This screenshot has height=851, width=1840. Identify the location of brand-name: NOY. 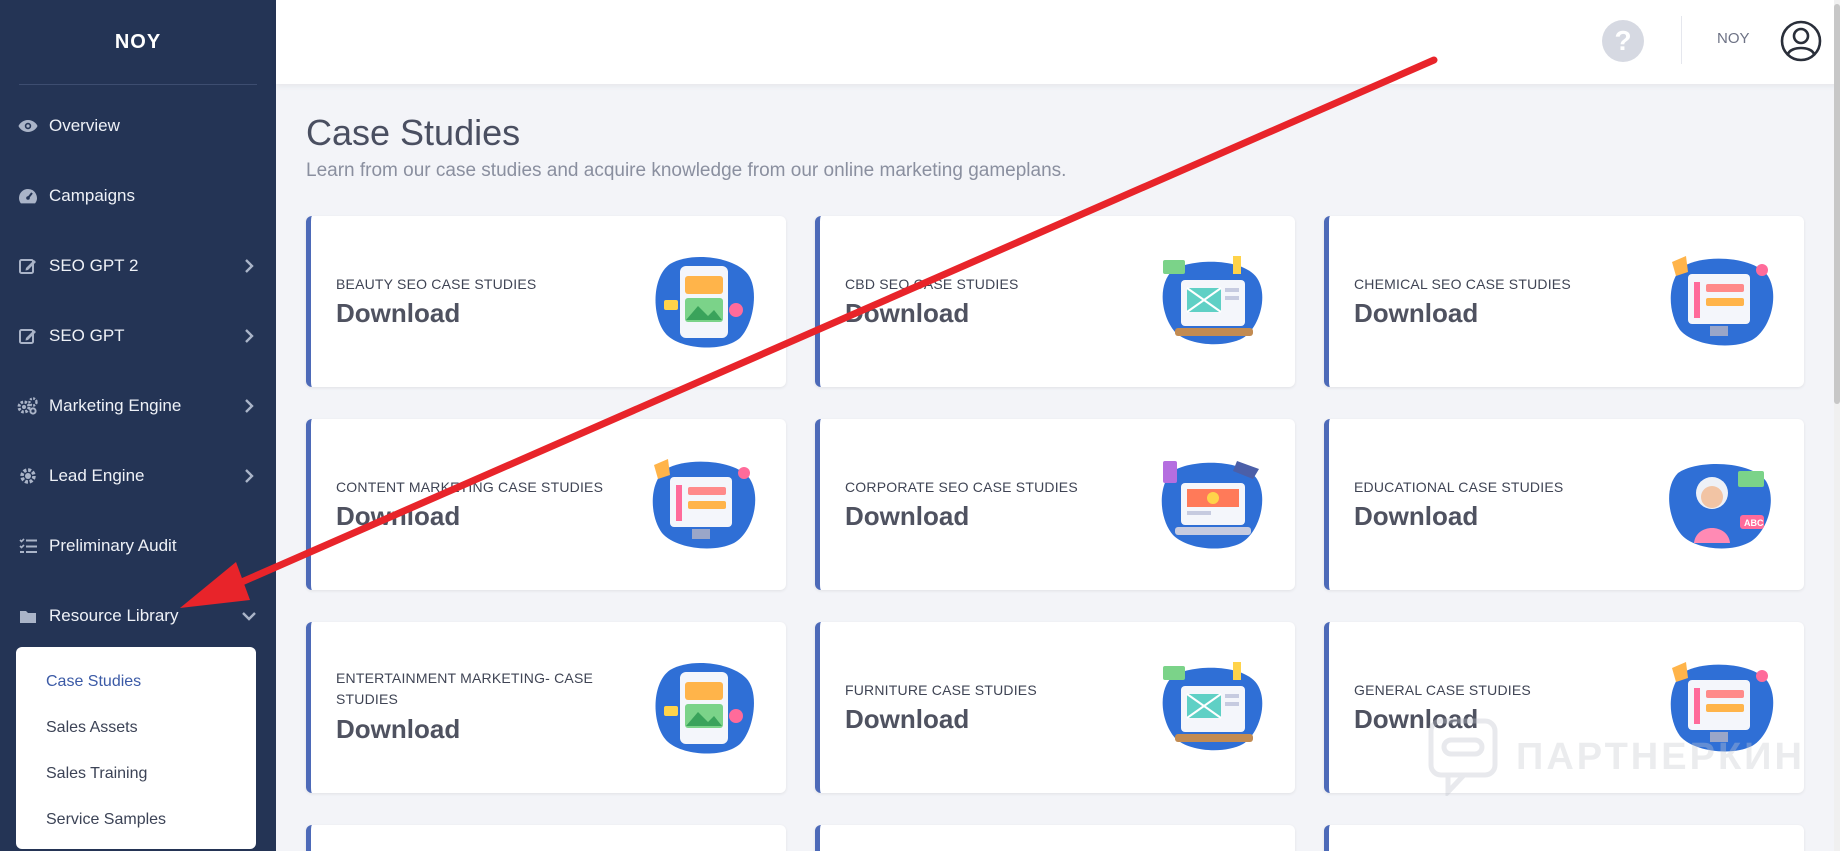
(138, 42).